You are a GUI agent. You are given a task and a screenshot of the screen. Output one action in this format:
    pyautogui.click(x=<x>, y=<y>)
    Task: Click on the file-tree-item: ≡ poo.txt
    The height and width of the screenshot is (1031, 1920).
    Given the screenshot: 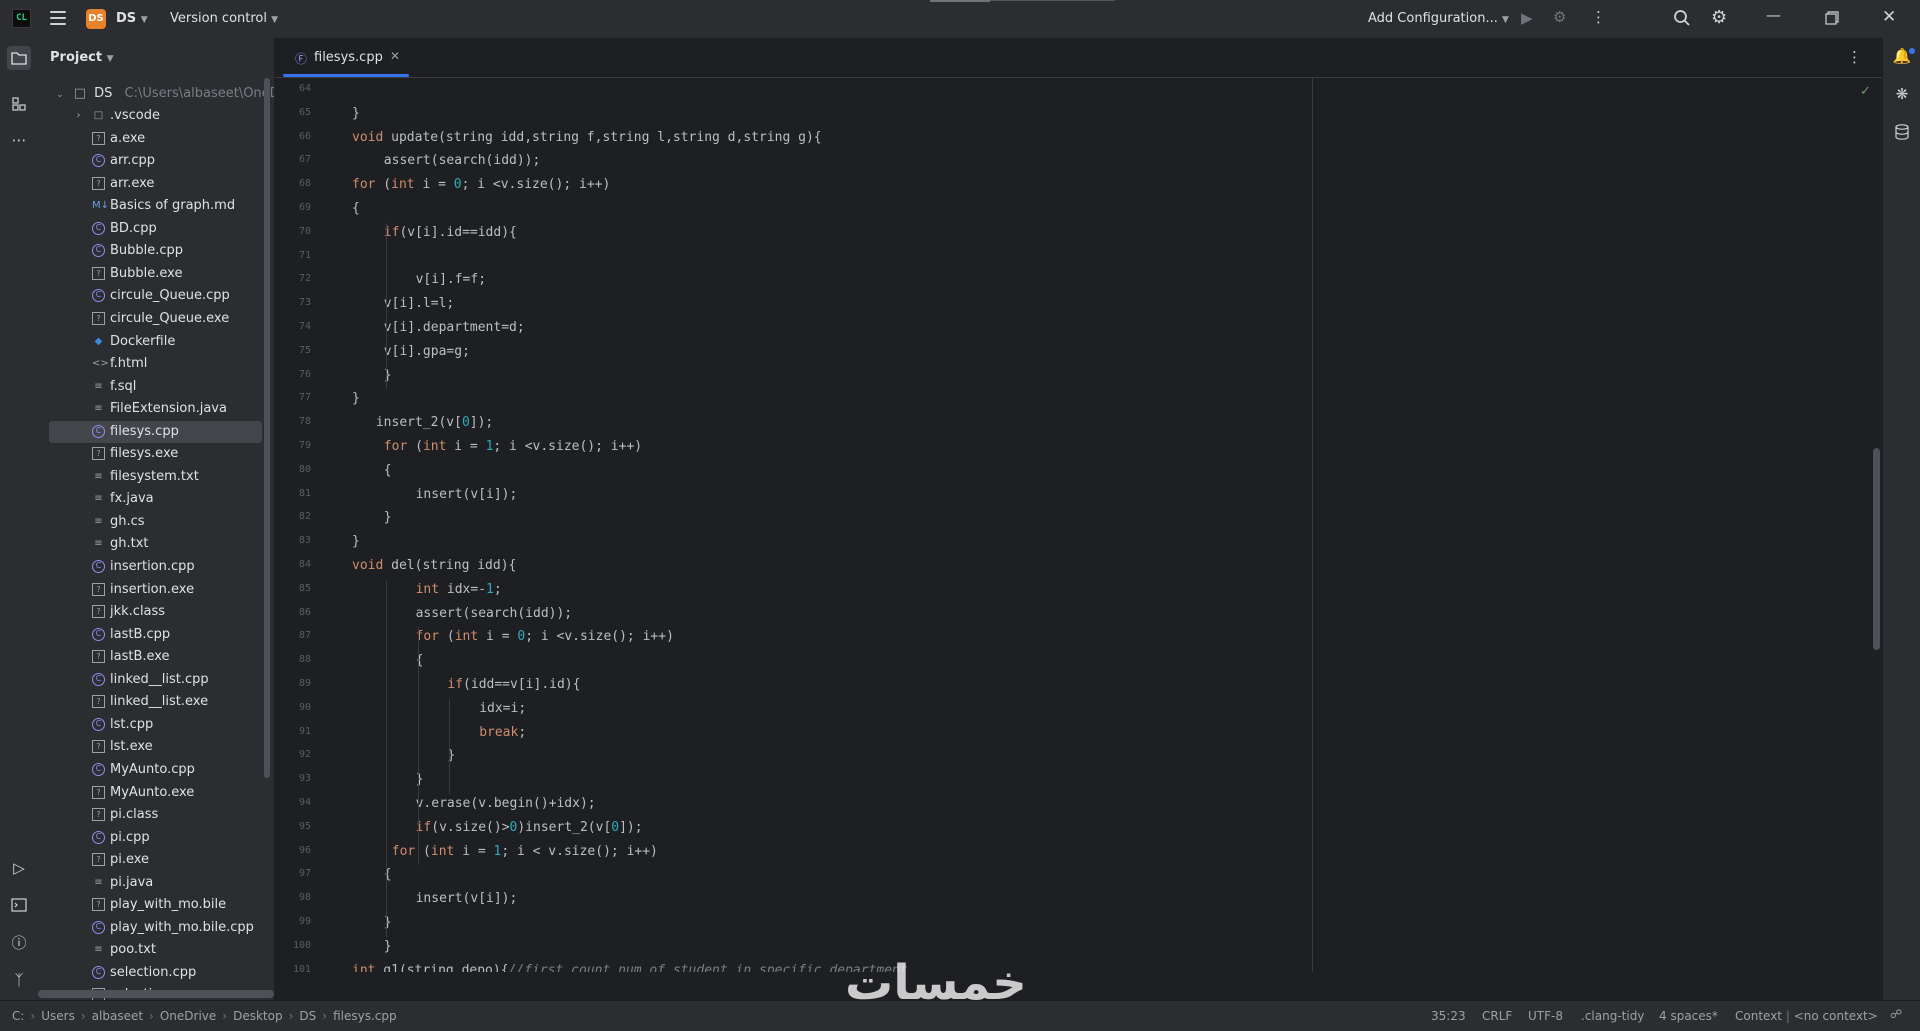 What is the action you would take?
    pyautogui.click(x=150, y=950)
    